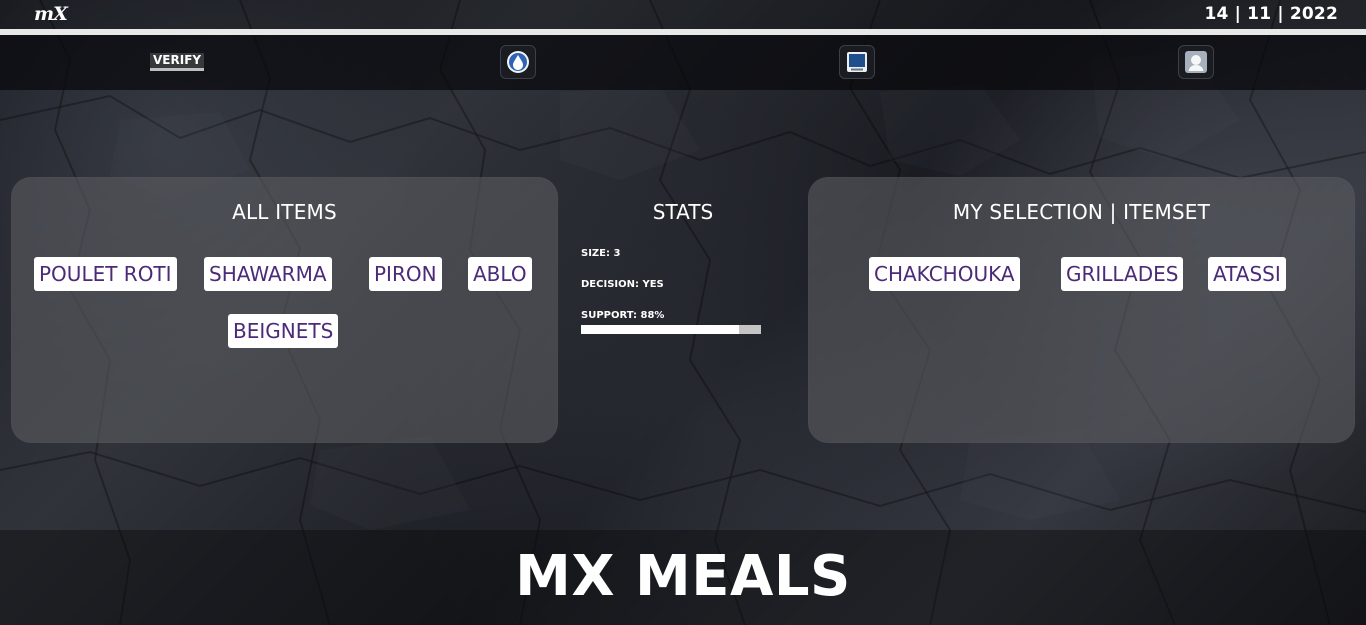 The height and width of the screenshot is (625, 1366). What do you see at coordinates (622, 284) in the screenshot?
I see `stat-decision: DECISION: YES` at bounding box center [622, 284].